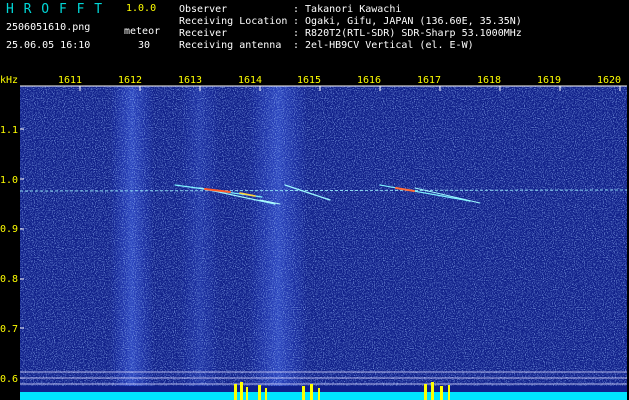 This screenshot has height=400, width=629. What do you see at coordinates (48, 27) in the screenshot?
I see `file-name: 2506051610.png` at bounding box center [48, 27].